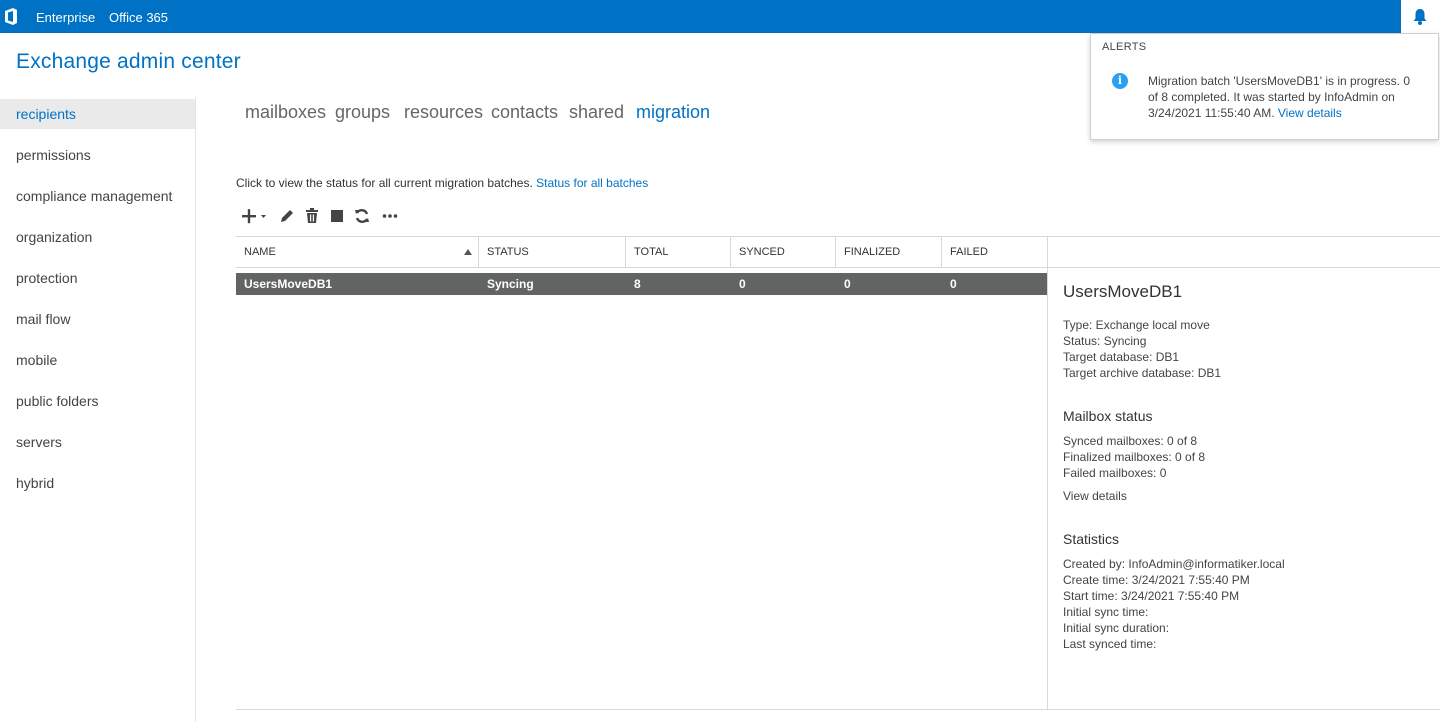 Image resolution: width=1440 pixels, height=722 pixels. What do you see at coordinates (1047, 473) in the screenshot?
I see `details-pane-divider` at bounding box center [1047, 473].